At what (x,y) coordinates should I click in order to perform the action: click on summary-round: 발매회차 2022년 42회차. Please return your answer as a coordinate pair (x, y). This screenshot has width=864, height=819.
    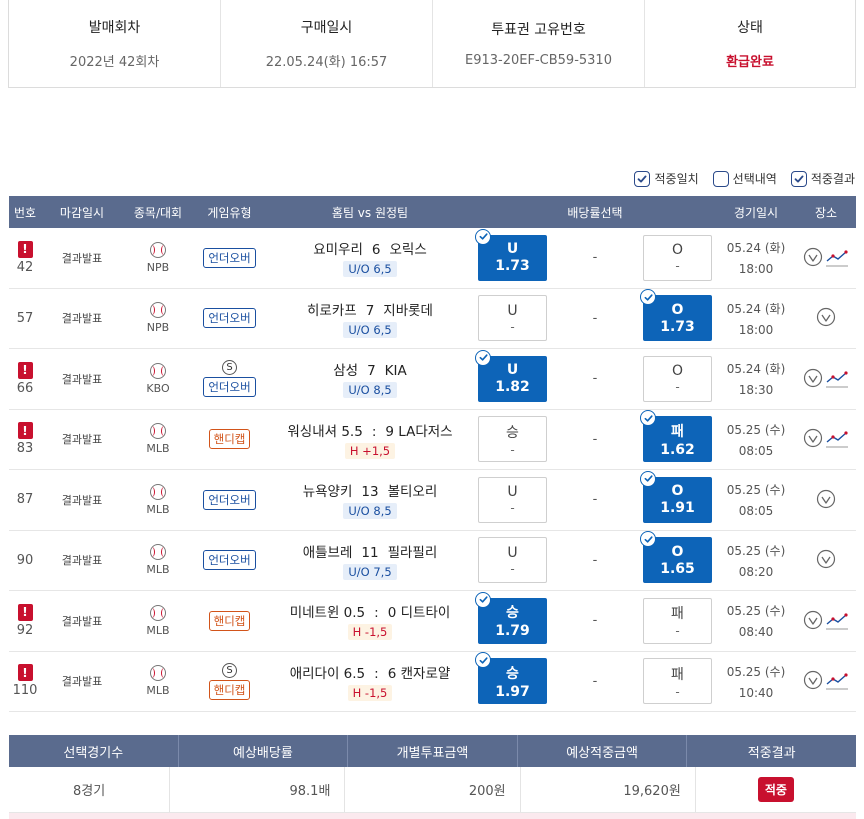
    Looking at the image, I should click on (115, 43).